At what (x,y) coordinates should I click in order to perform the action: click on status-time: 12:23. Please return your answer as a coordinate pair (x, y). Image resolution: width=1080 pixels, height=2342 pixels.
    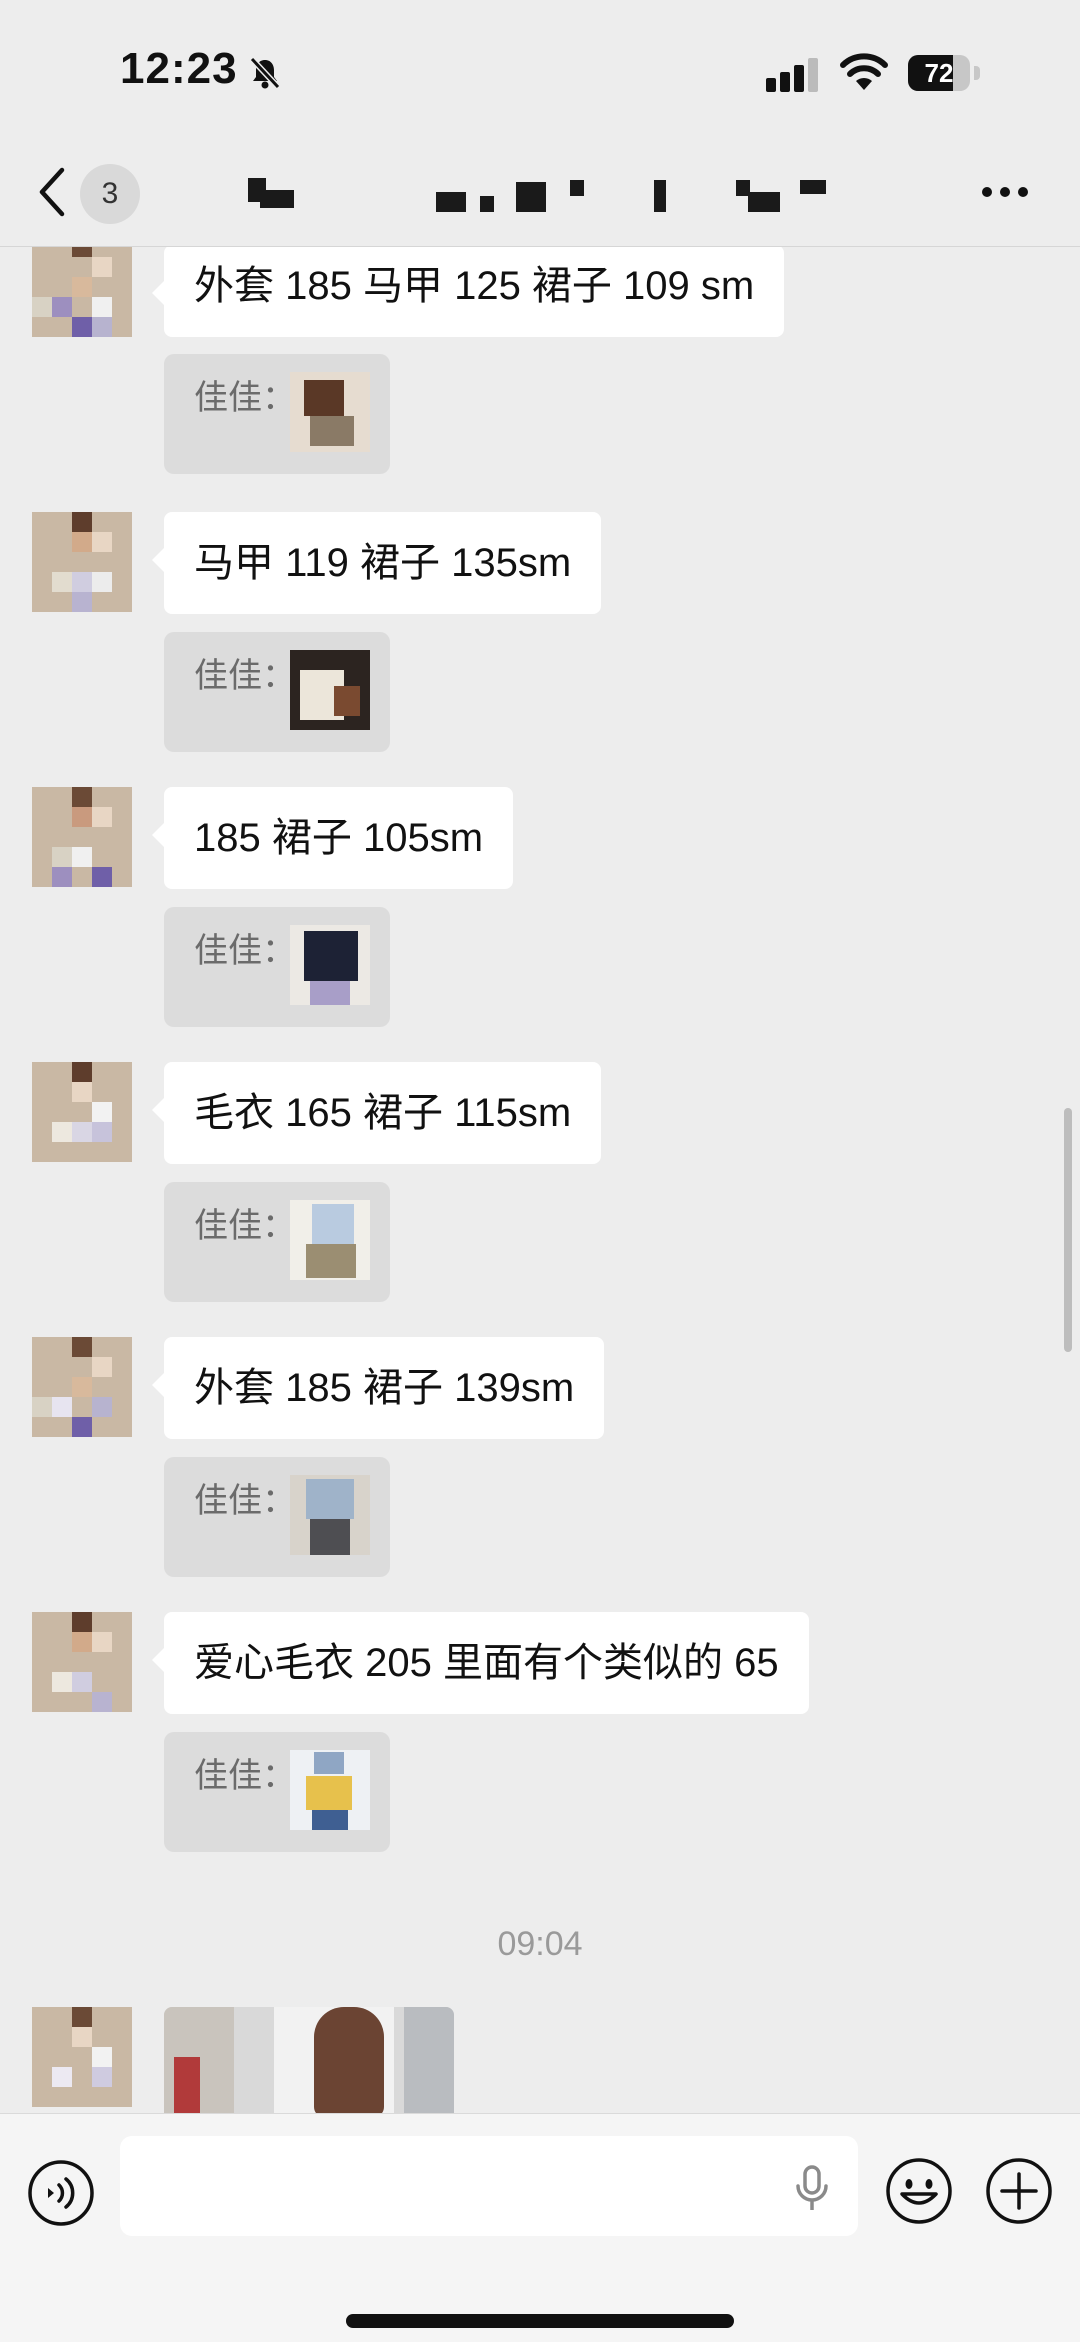
    Looking at the image, I should click on (179, 68).